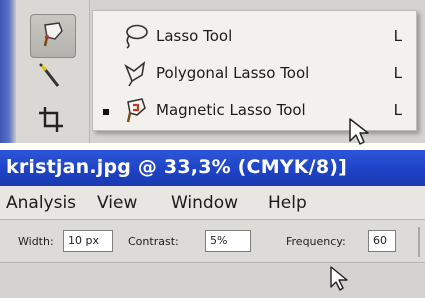  Describe the element at coordinates (231, 110) in the screenshot. I see `flyout-item-label: Magnetic Lasso Tool` at that location.